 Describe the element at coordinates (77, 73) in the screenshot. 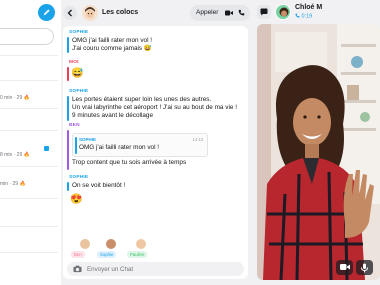

I see `emoji-message: 😅` at that location.